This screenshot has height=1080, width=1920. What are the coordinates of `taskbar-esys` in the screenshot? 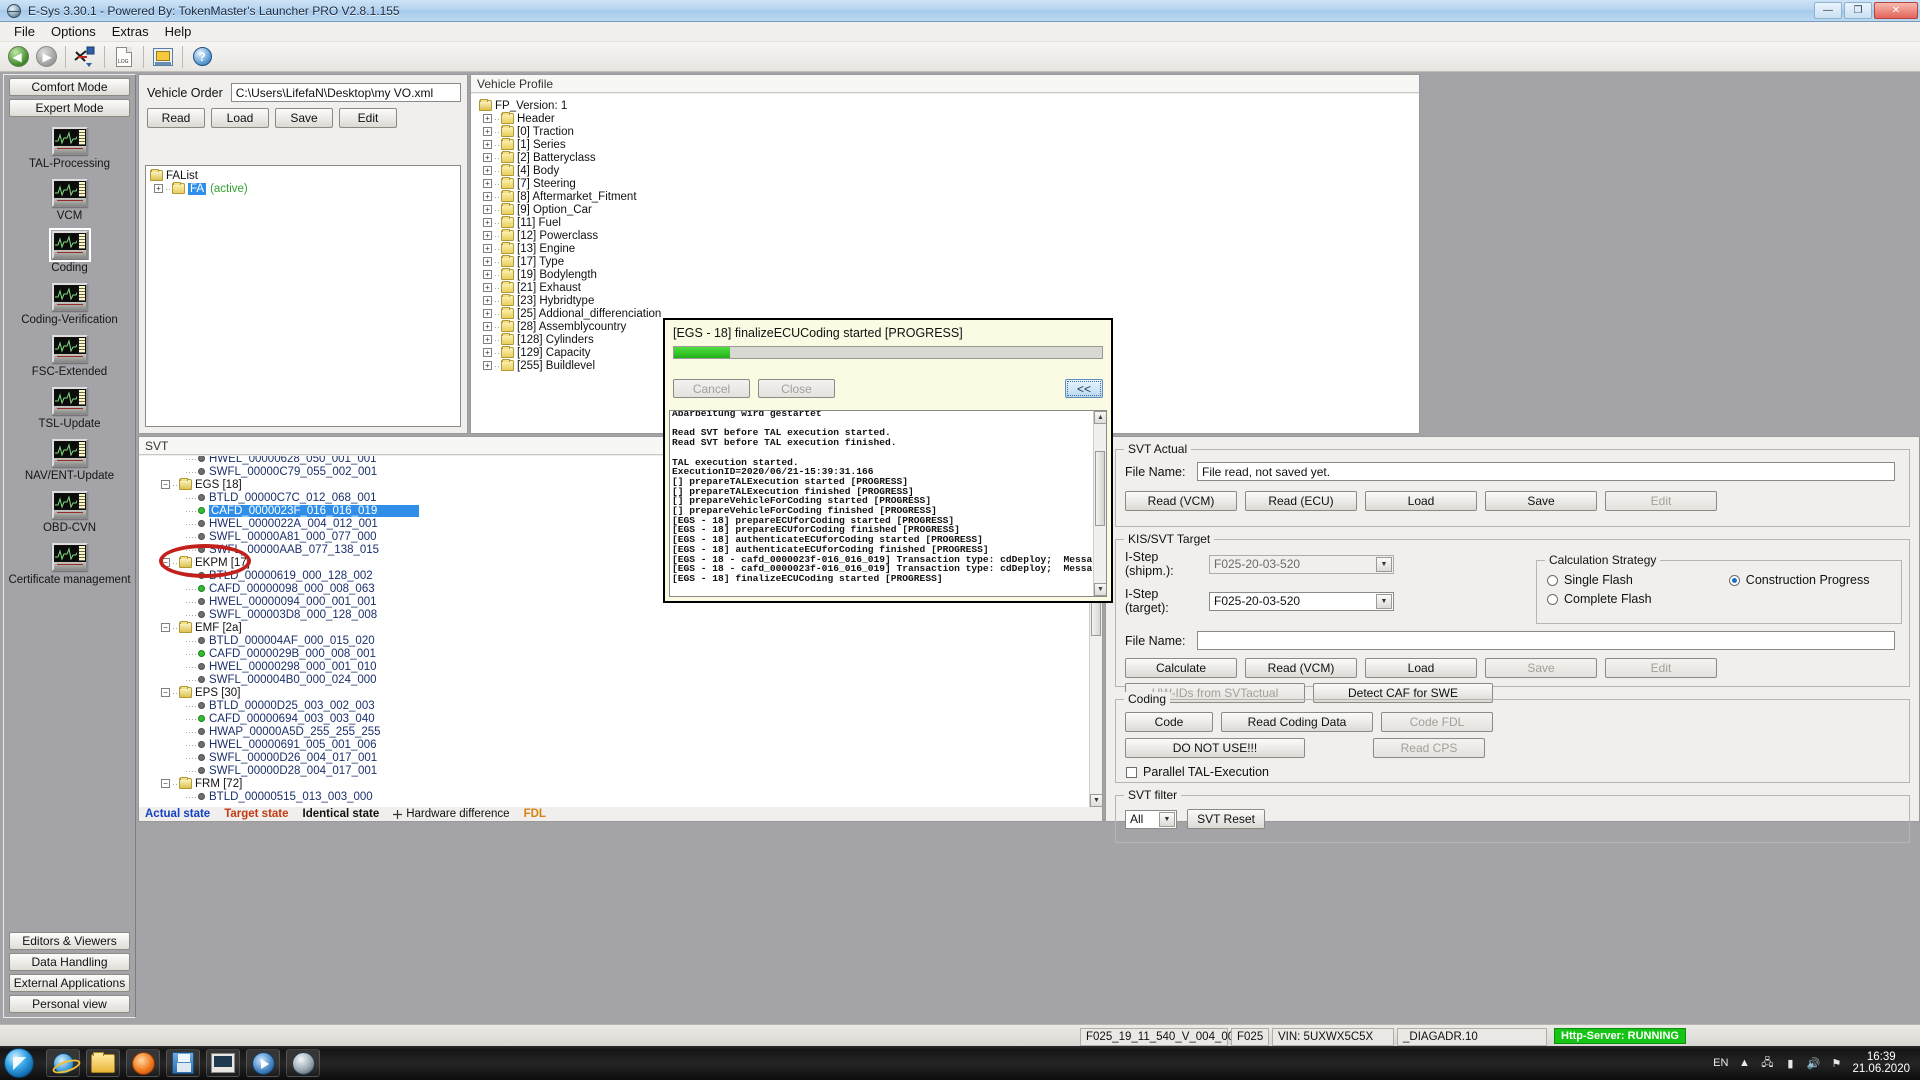 It's located at (223, 1063).